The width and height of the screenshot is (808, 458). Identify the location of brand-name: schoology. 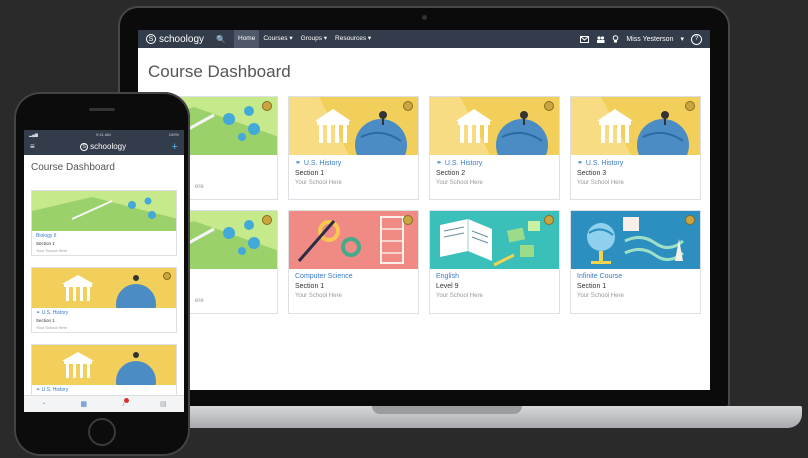
(108, 146).